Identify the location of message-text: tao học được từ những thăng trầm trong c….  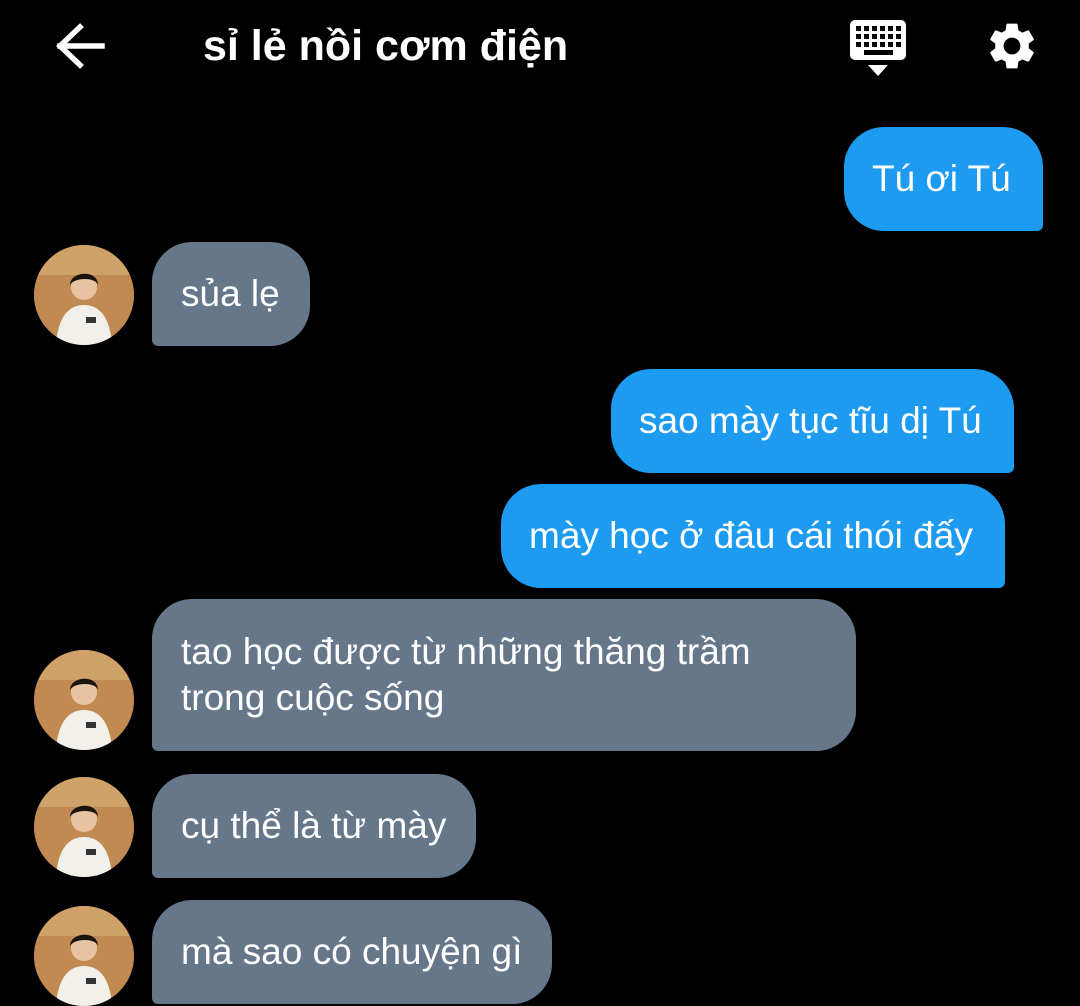
(466, 674).